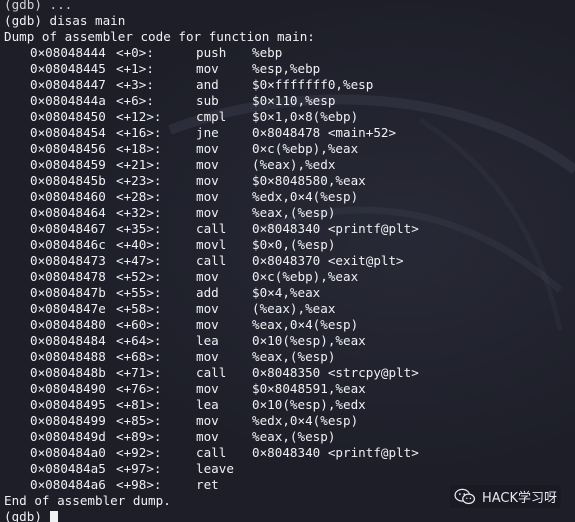 The image size is (575, 522). What do you see at coordinates (68, 164) in the screenshot?
I see `instruction-address: 0×08048459` at bounding box center [68, 164].